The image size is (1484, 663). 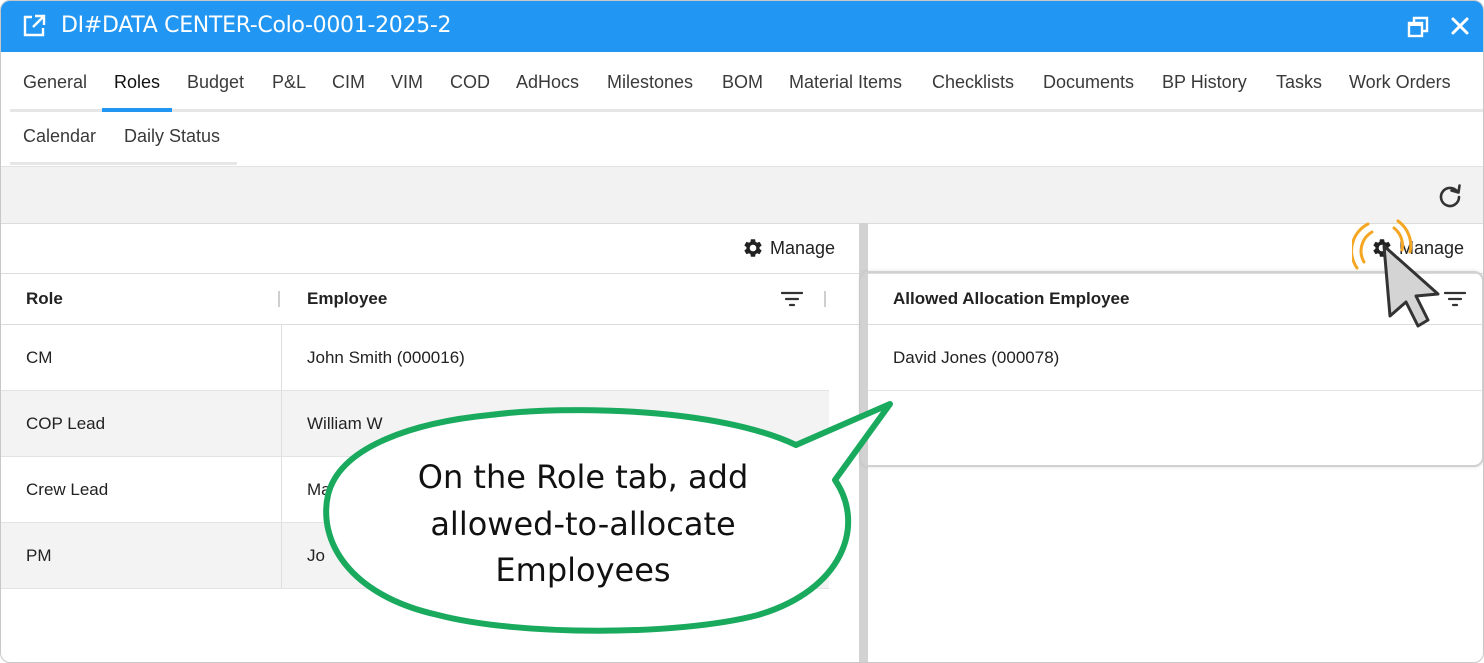 What do you see at coordinates (845, 81) in the screenshot?
I see `tab-material-items: Material Items` at bounding box center [845, 81].